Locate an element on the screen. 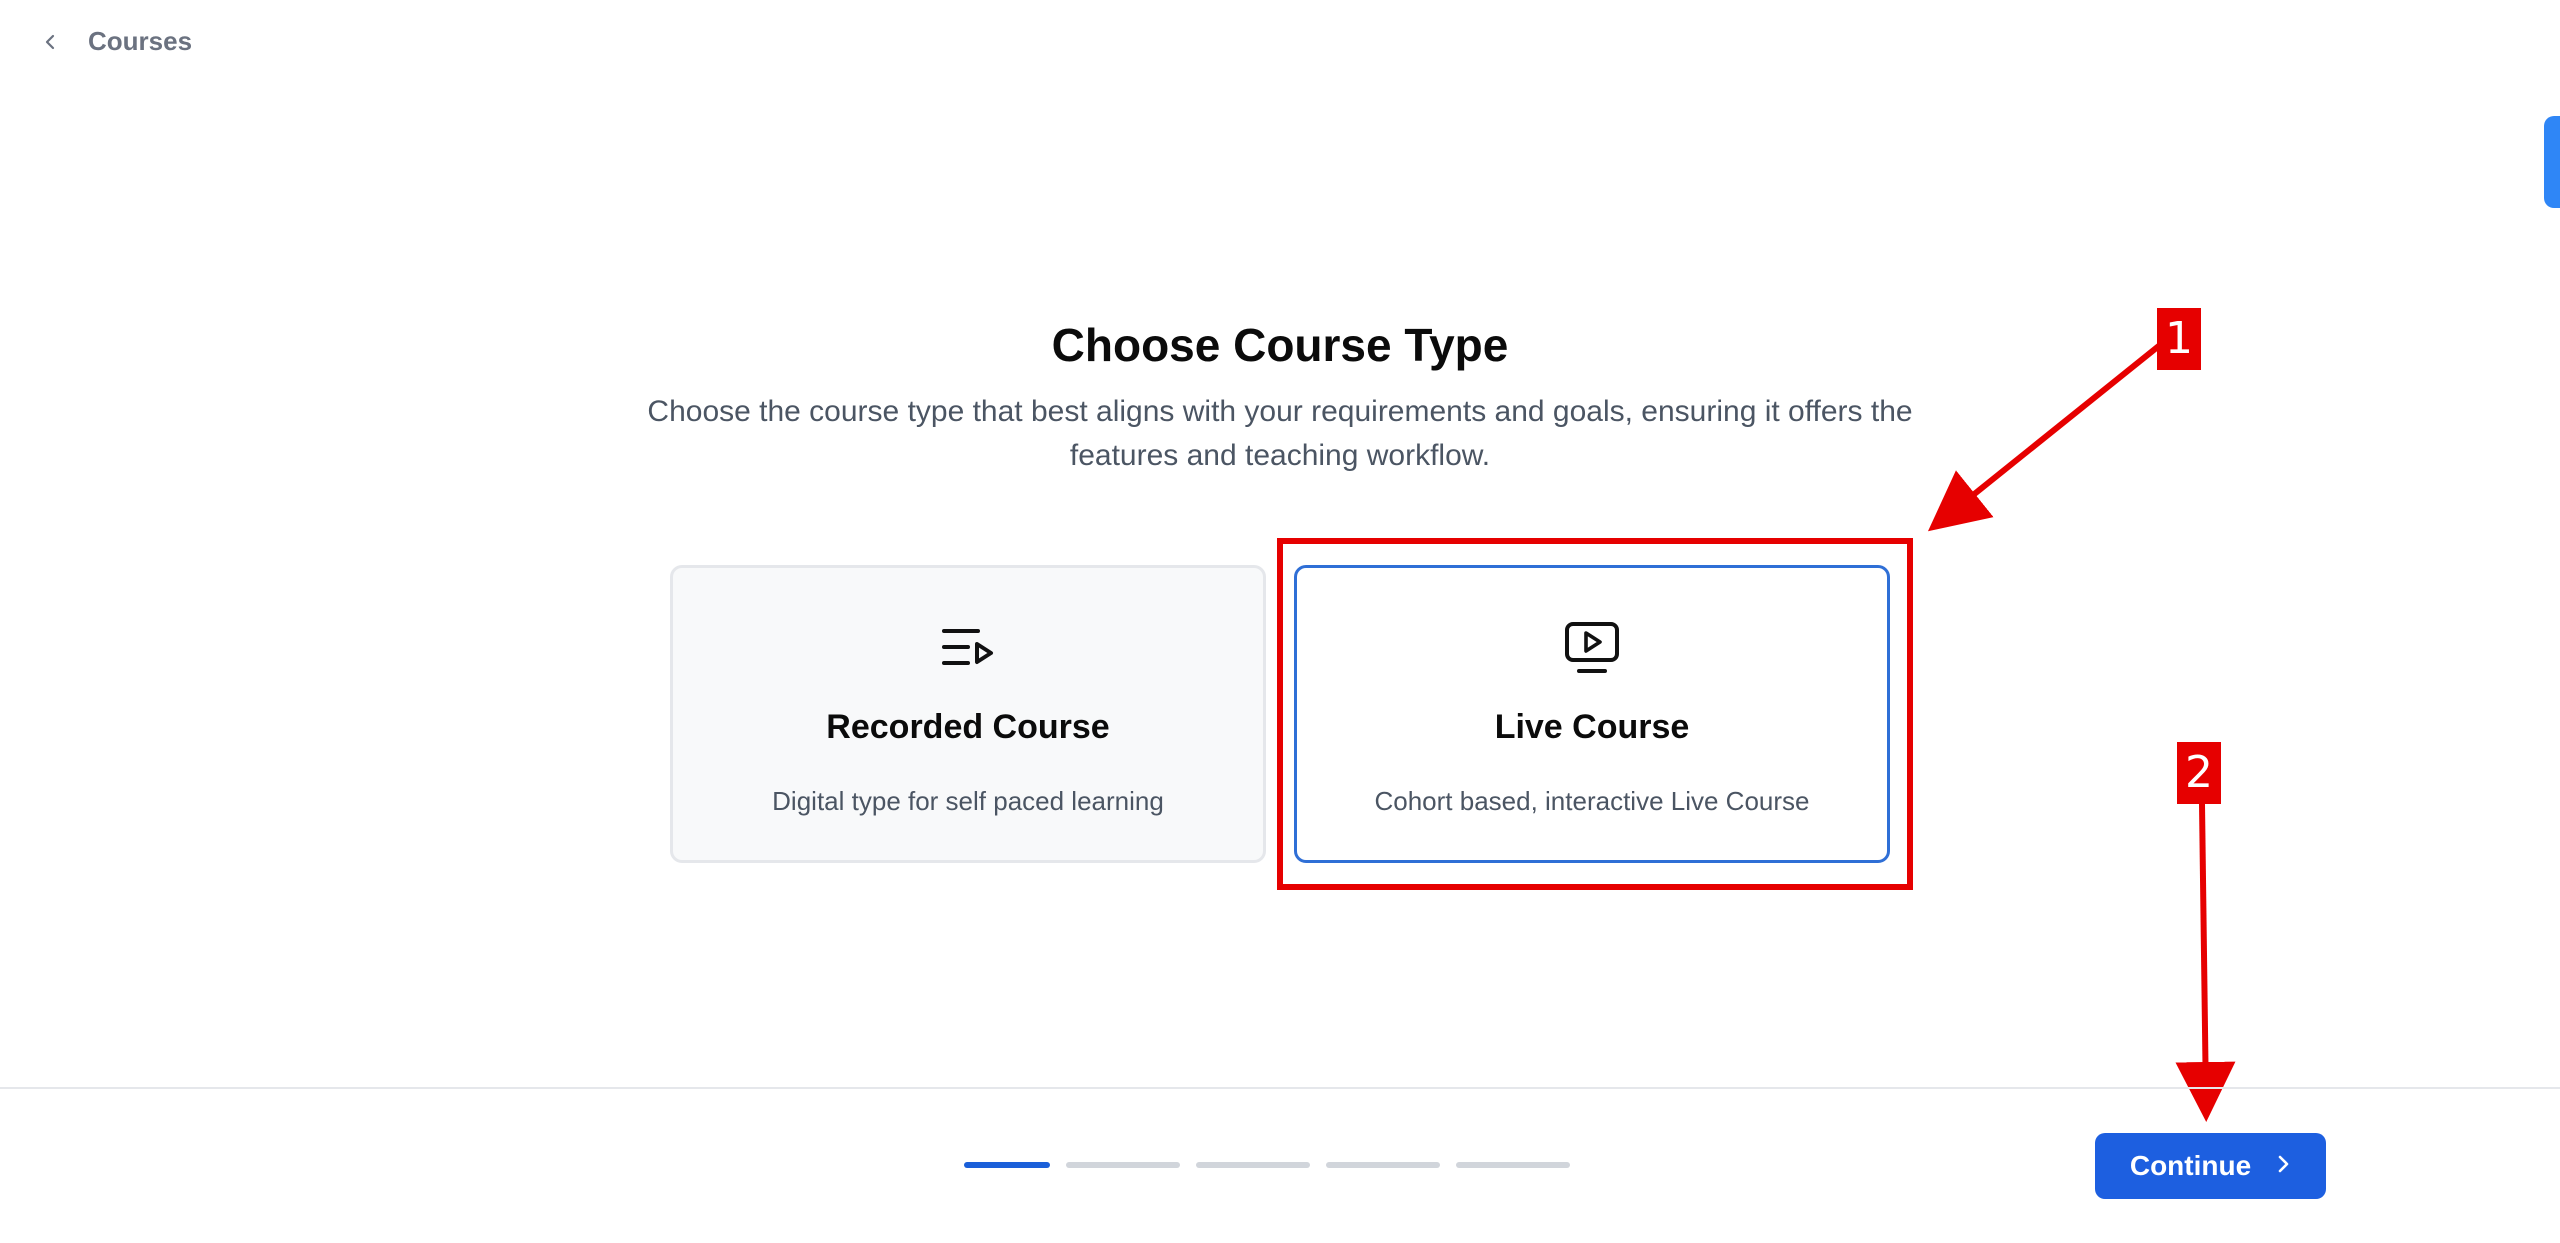 Image resolution: width=2560 pixels, height=1243 pixels. back-to-courses-link: Courses is located at coordinates (116, 41).